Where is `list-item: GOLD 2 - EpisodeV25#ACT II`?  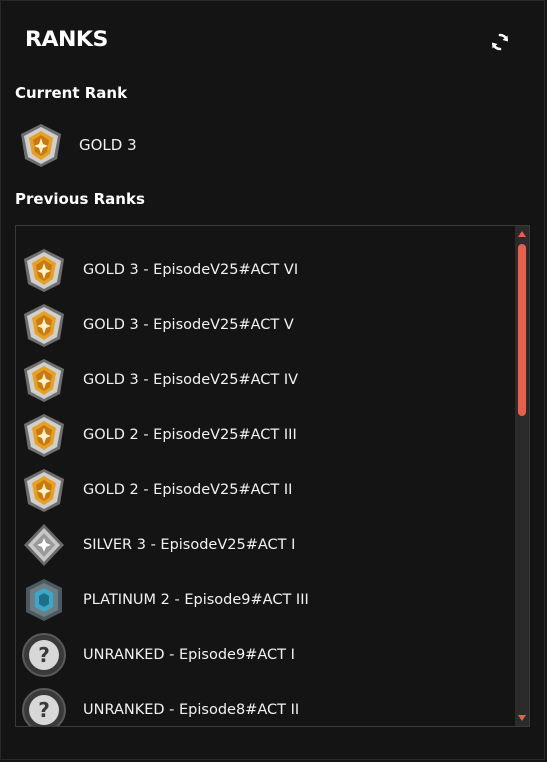
list-item: GOLD 2 - EpisodeV25#ACT II is located at coordinates (264, 489).